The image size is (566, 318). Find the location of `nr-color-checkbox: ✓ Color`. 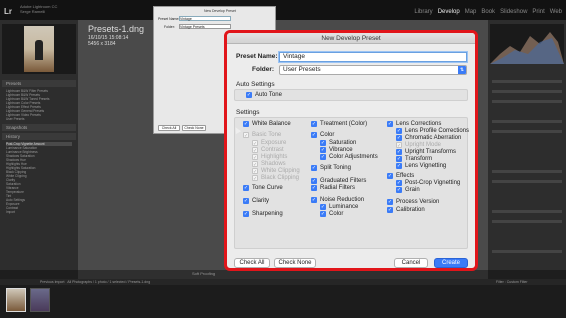

nr-color-checkbox: ✓ Color is located at coordinates (331, 214).